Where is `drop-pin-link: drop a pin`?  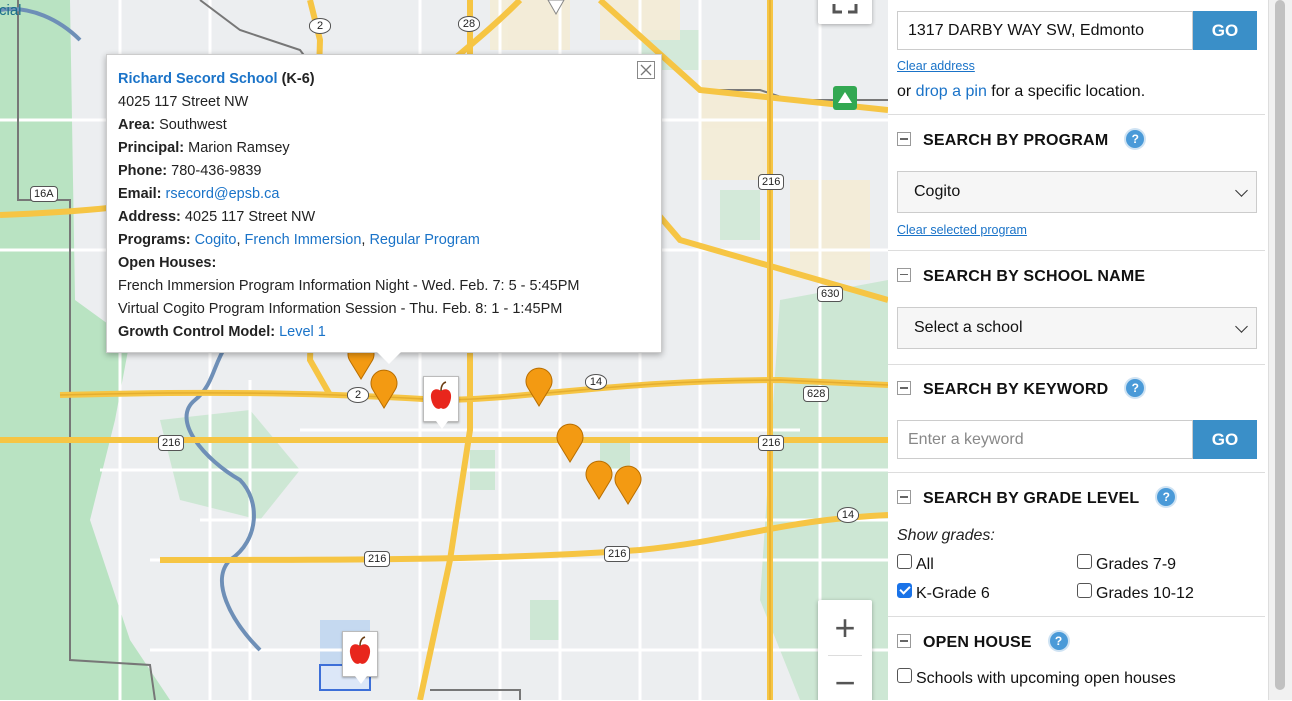 drop-pin-link: drop a pin is located at coordinates (951, 91).